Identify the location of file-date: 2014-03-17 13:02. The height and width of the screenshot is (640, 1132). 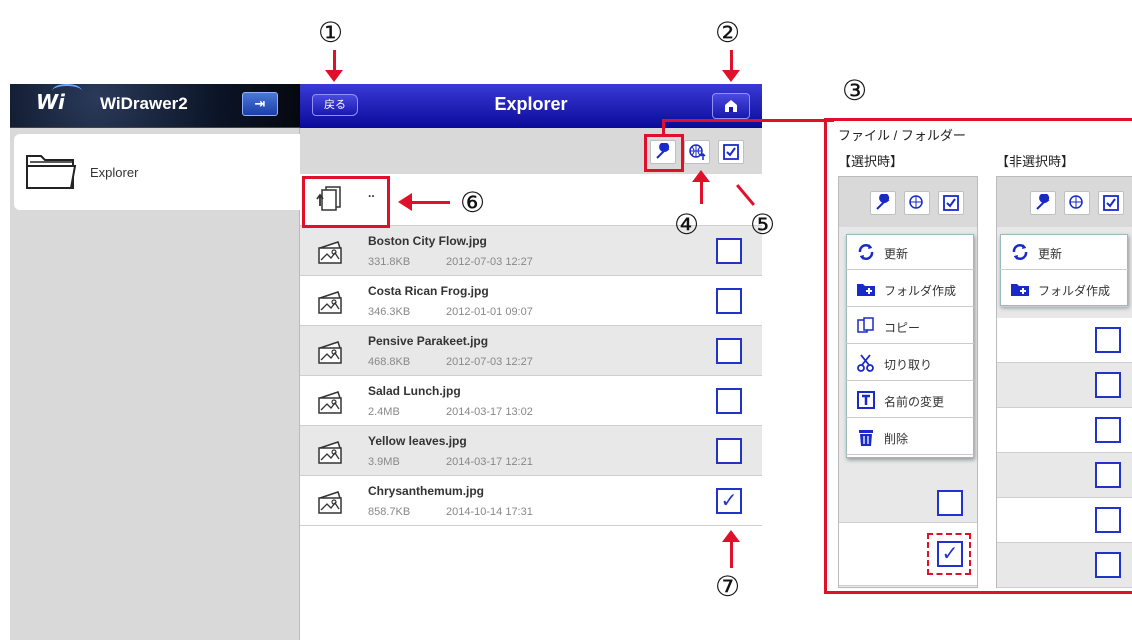
(489, 412).